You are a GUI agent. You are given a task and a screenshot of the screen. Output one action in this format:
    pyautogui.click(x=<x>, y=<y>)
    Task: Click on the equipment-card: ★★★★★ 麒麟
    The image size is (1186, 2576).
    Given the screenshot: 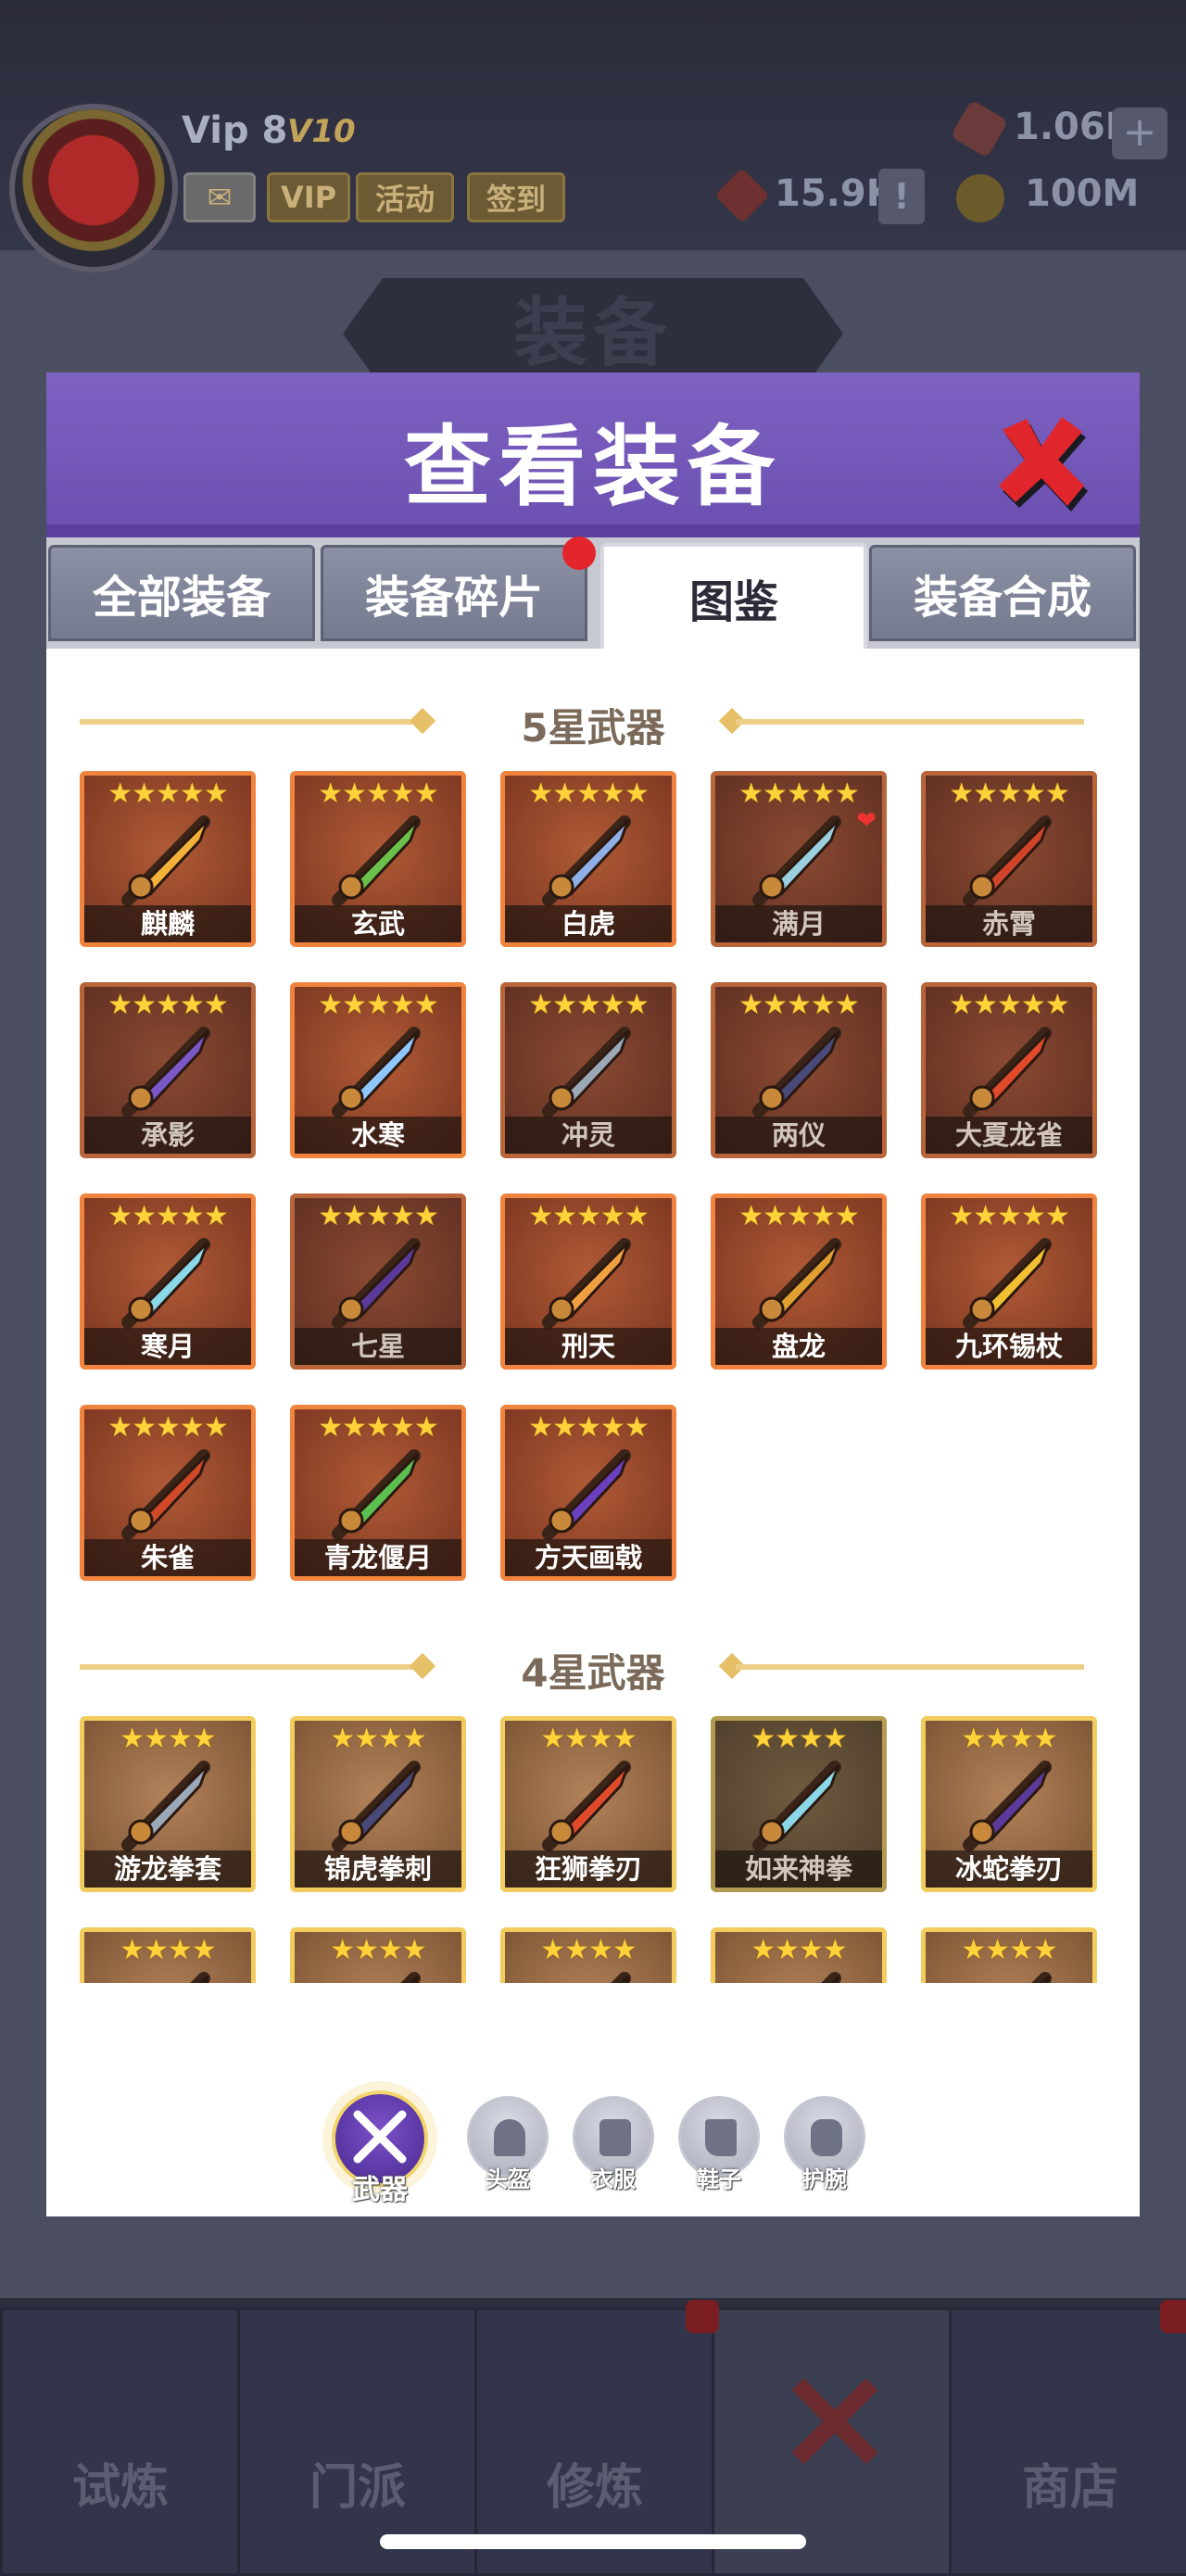 What is the action you would take?
    pyautogui.click(x=168, y=859)
    